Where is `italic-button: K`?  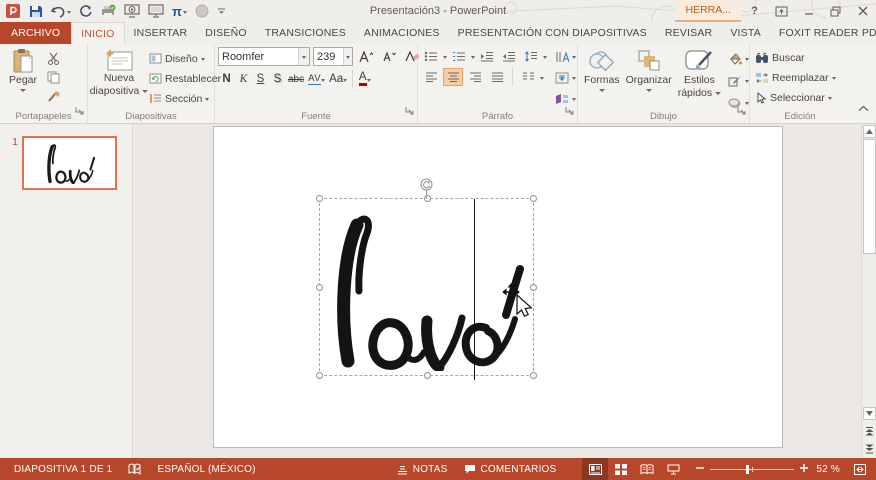 italic-button: K is located at coordinates (243, 79).